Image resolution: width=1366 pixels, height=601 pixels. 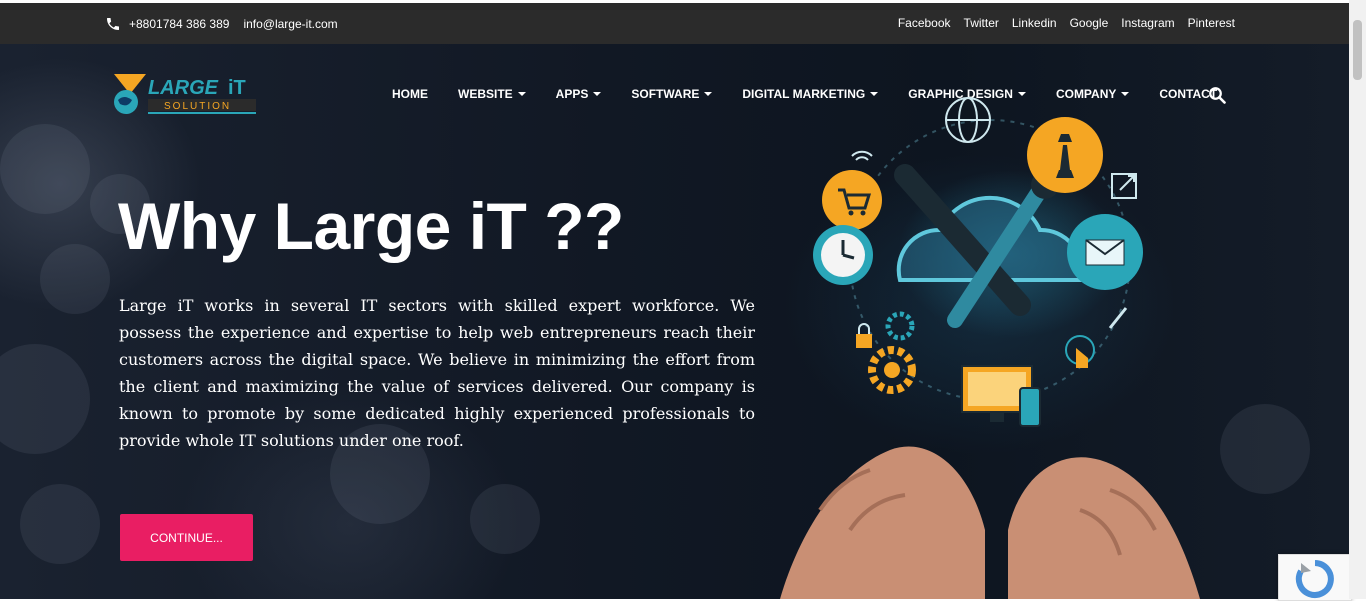 What do you see at coordinates (1211, 23) in the screenshot?
I see `social-link-pinterest: Pinterest` at bounding box center [1211, 23].